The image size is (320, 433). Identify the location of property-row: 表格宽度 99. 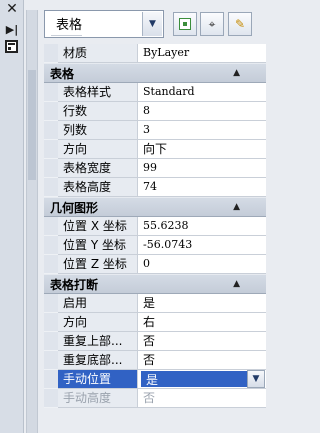
(155, 168).